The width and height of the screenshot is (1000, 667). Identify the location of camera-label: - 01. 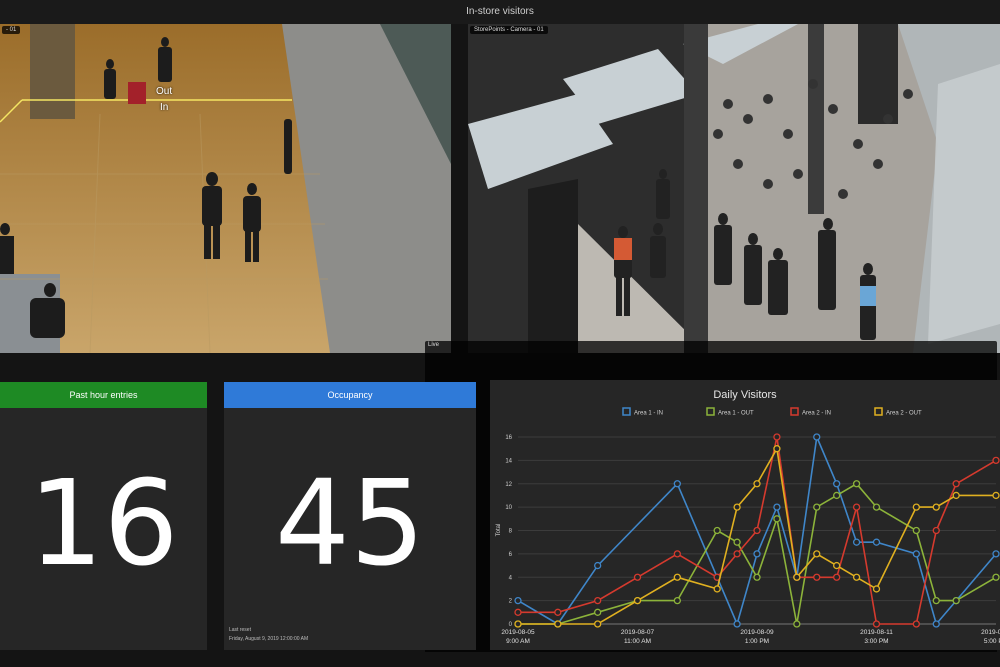
(11, 30).